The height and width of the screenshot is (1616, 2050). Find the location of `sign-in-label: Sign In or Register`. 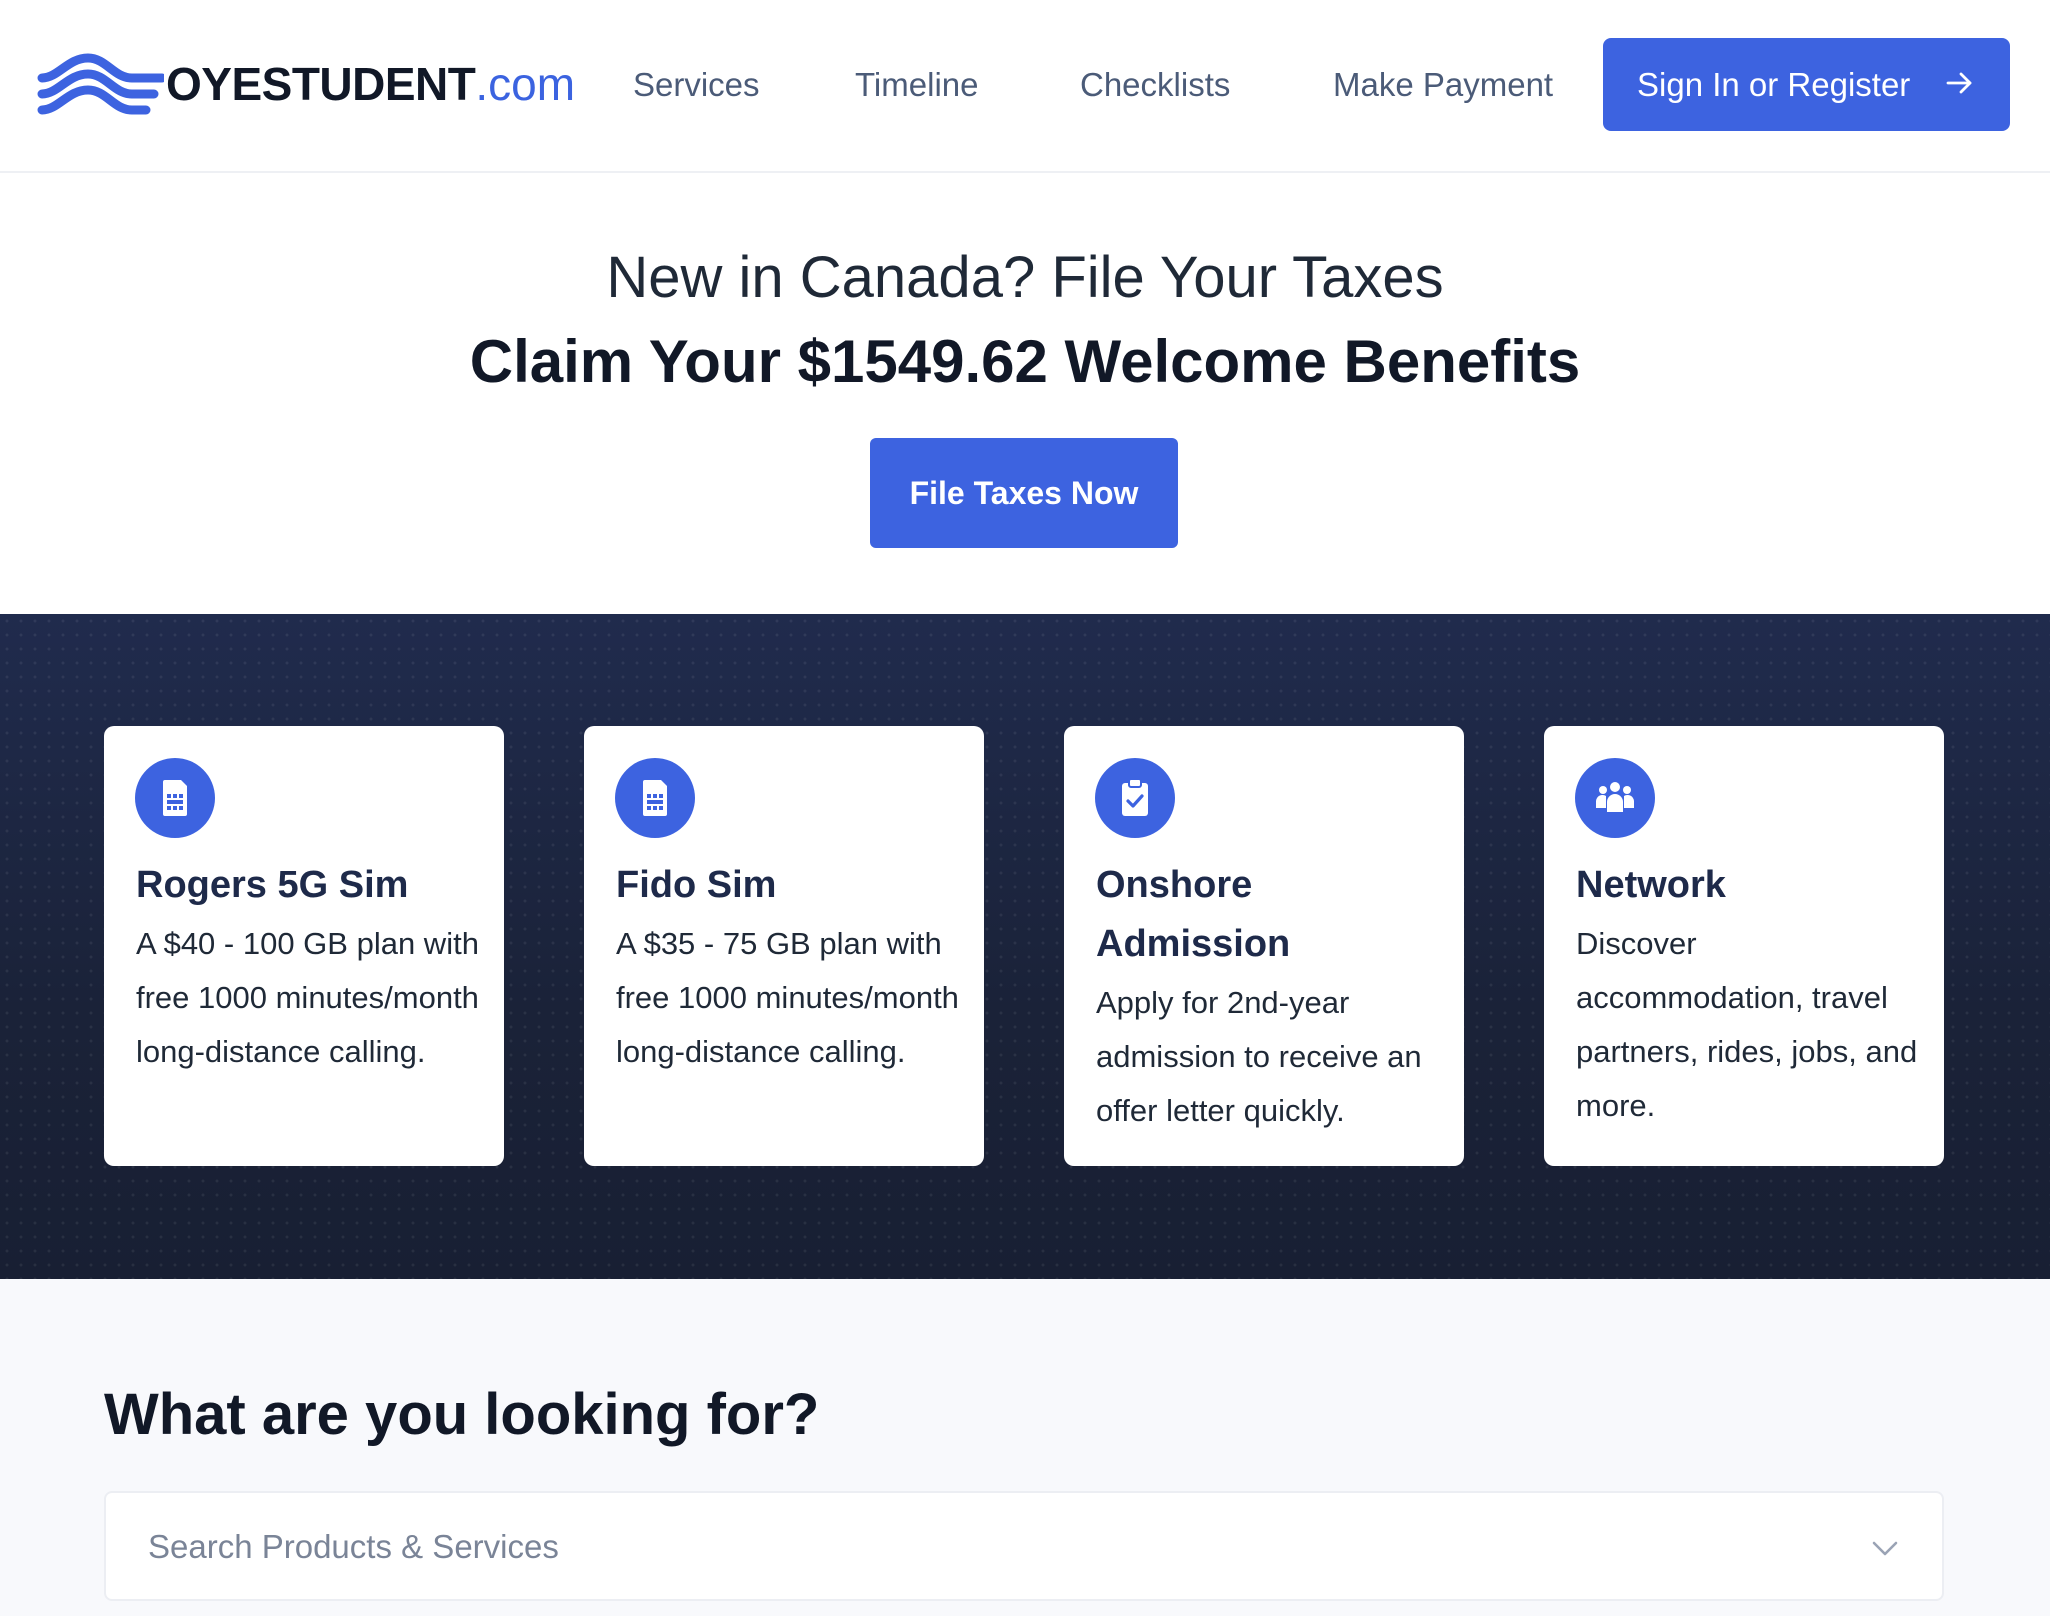

sign-in-label: Sign In or Register is located at coordinates (1774, 84).